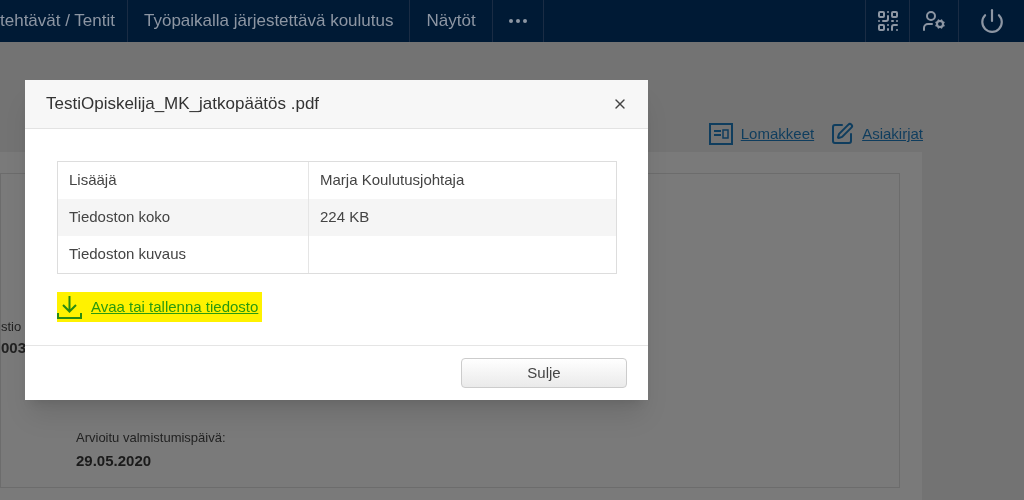 This screenshot has width=1024, height=500. What do you see at coordinates (517, 21) in the screenshot?
I see `more-icon` at bounding box center [517, 21].